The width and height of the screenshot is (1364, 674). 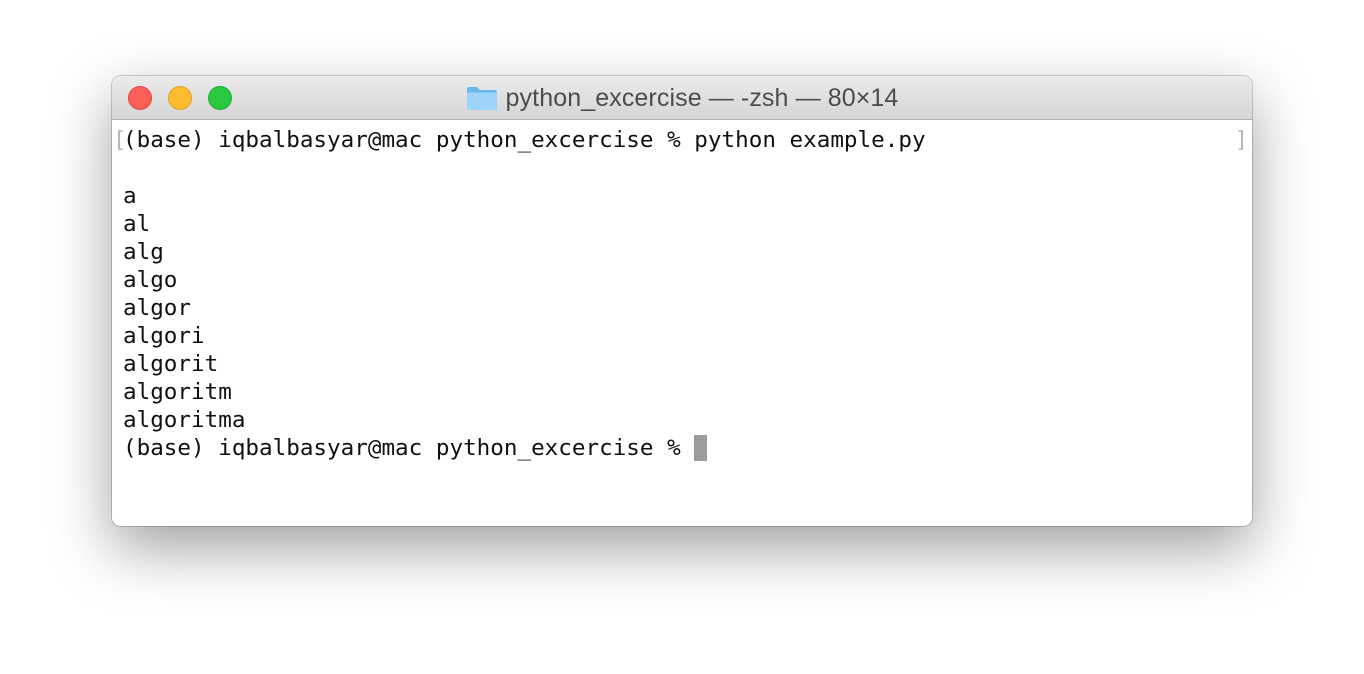 I want to click on minimize-button, so click(x=180, y=98).